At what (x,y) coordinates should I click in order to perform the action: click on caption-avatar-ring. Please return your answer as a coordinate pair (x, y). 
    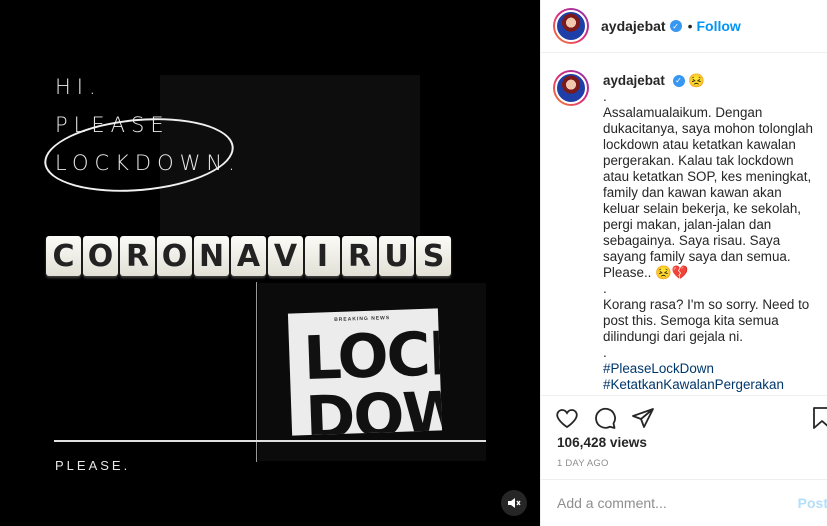
    Looking at the image, I should click on (571, 88).